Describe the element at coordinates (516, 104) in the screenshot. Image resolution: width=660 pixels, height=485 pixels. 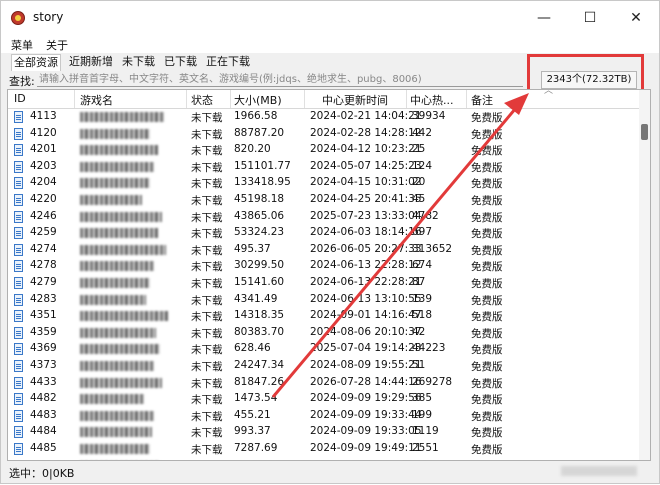
I see `arrow-head-icon` at that location.